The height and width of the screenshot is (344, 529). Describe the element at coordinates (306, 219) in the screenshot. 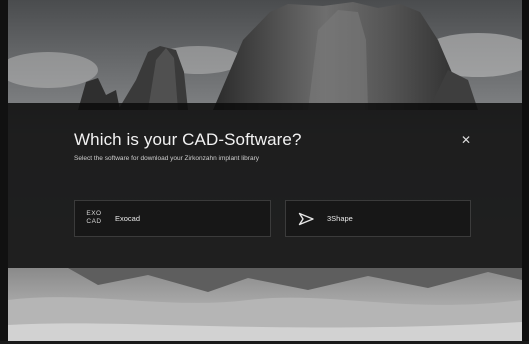

I see `3shape-logo-icon` at that location.